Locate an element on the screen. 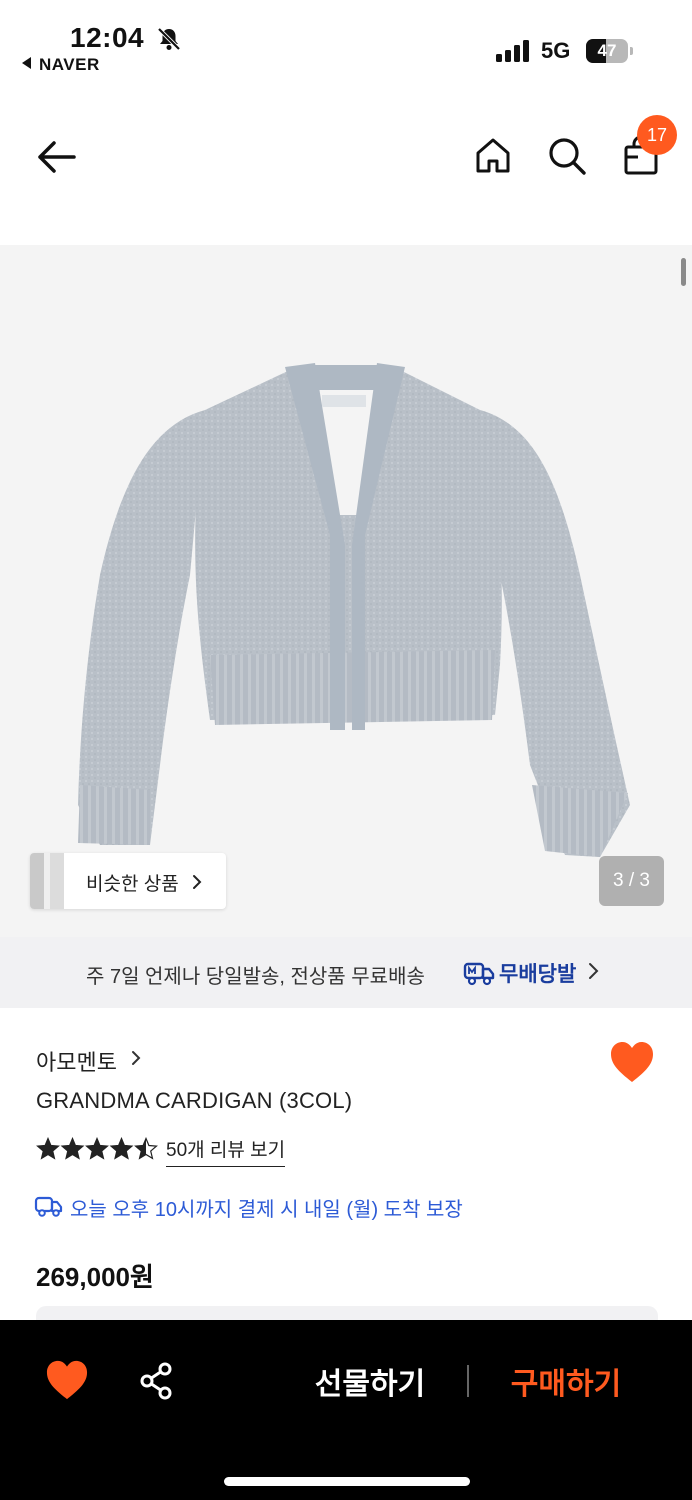  battery-icon: 47 is located at coordinates (607, 51).